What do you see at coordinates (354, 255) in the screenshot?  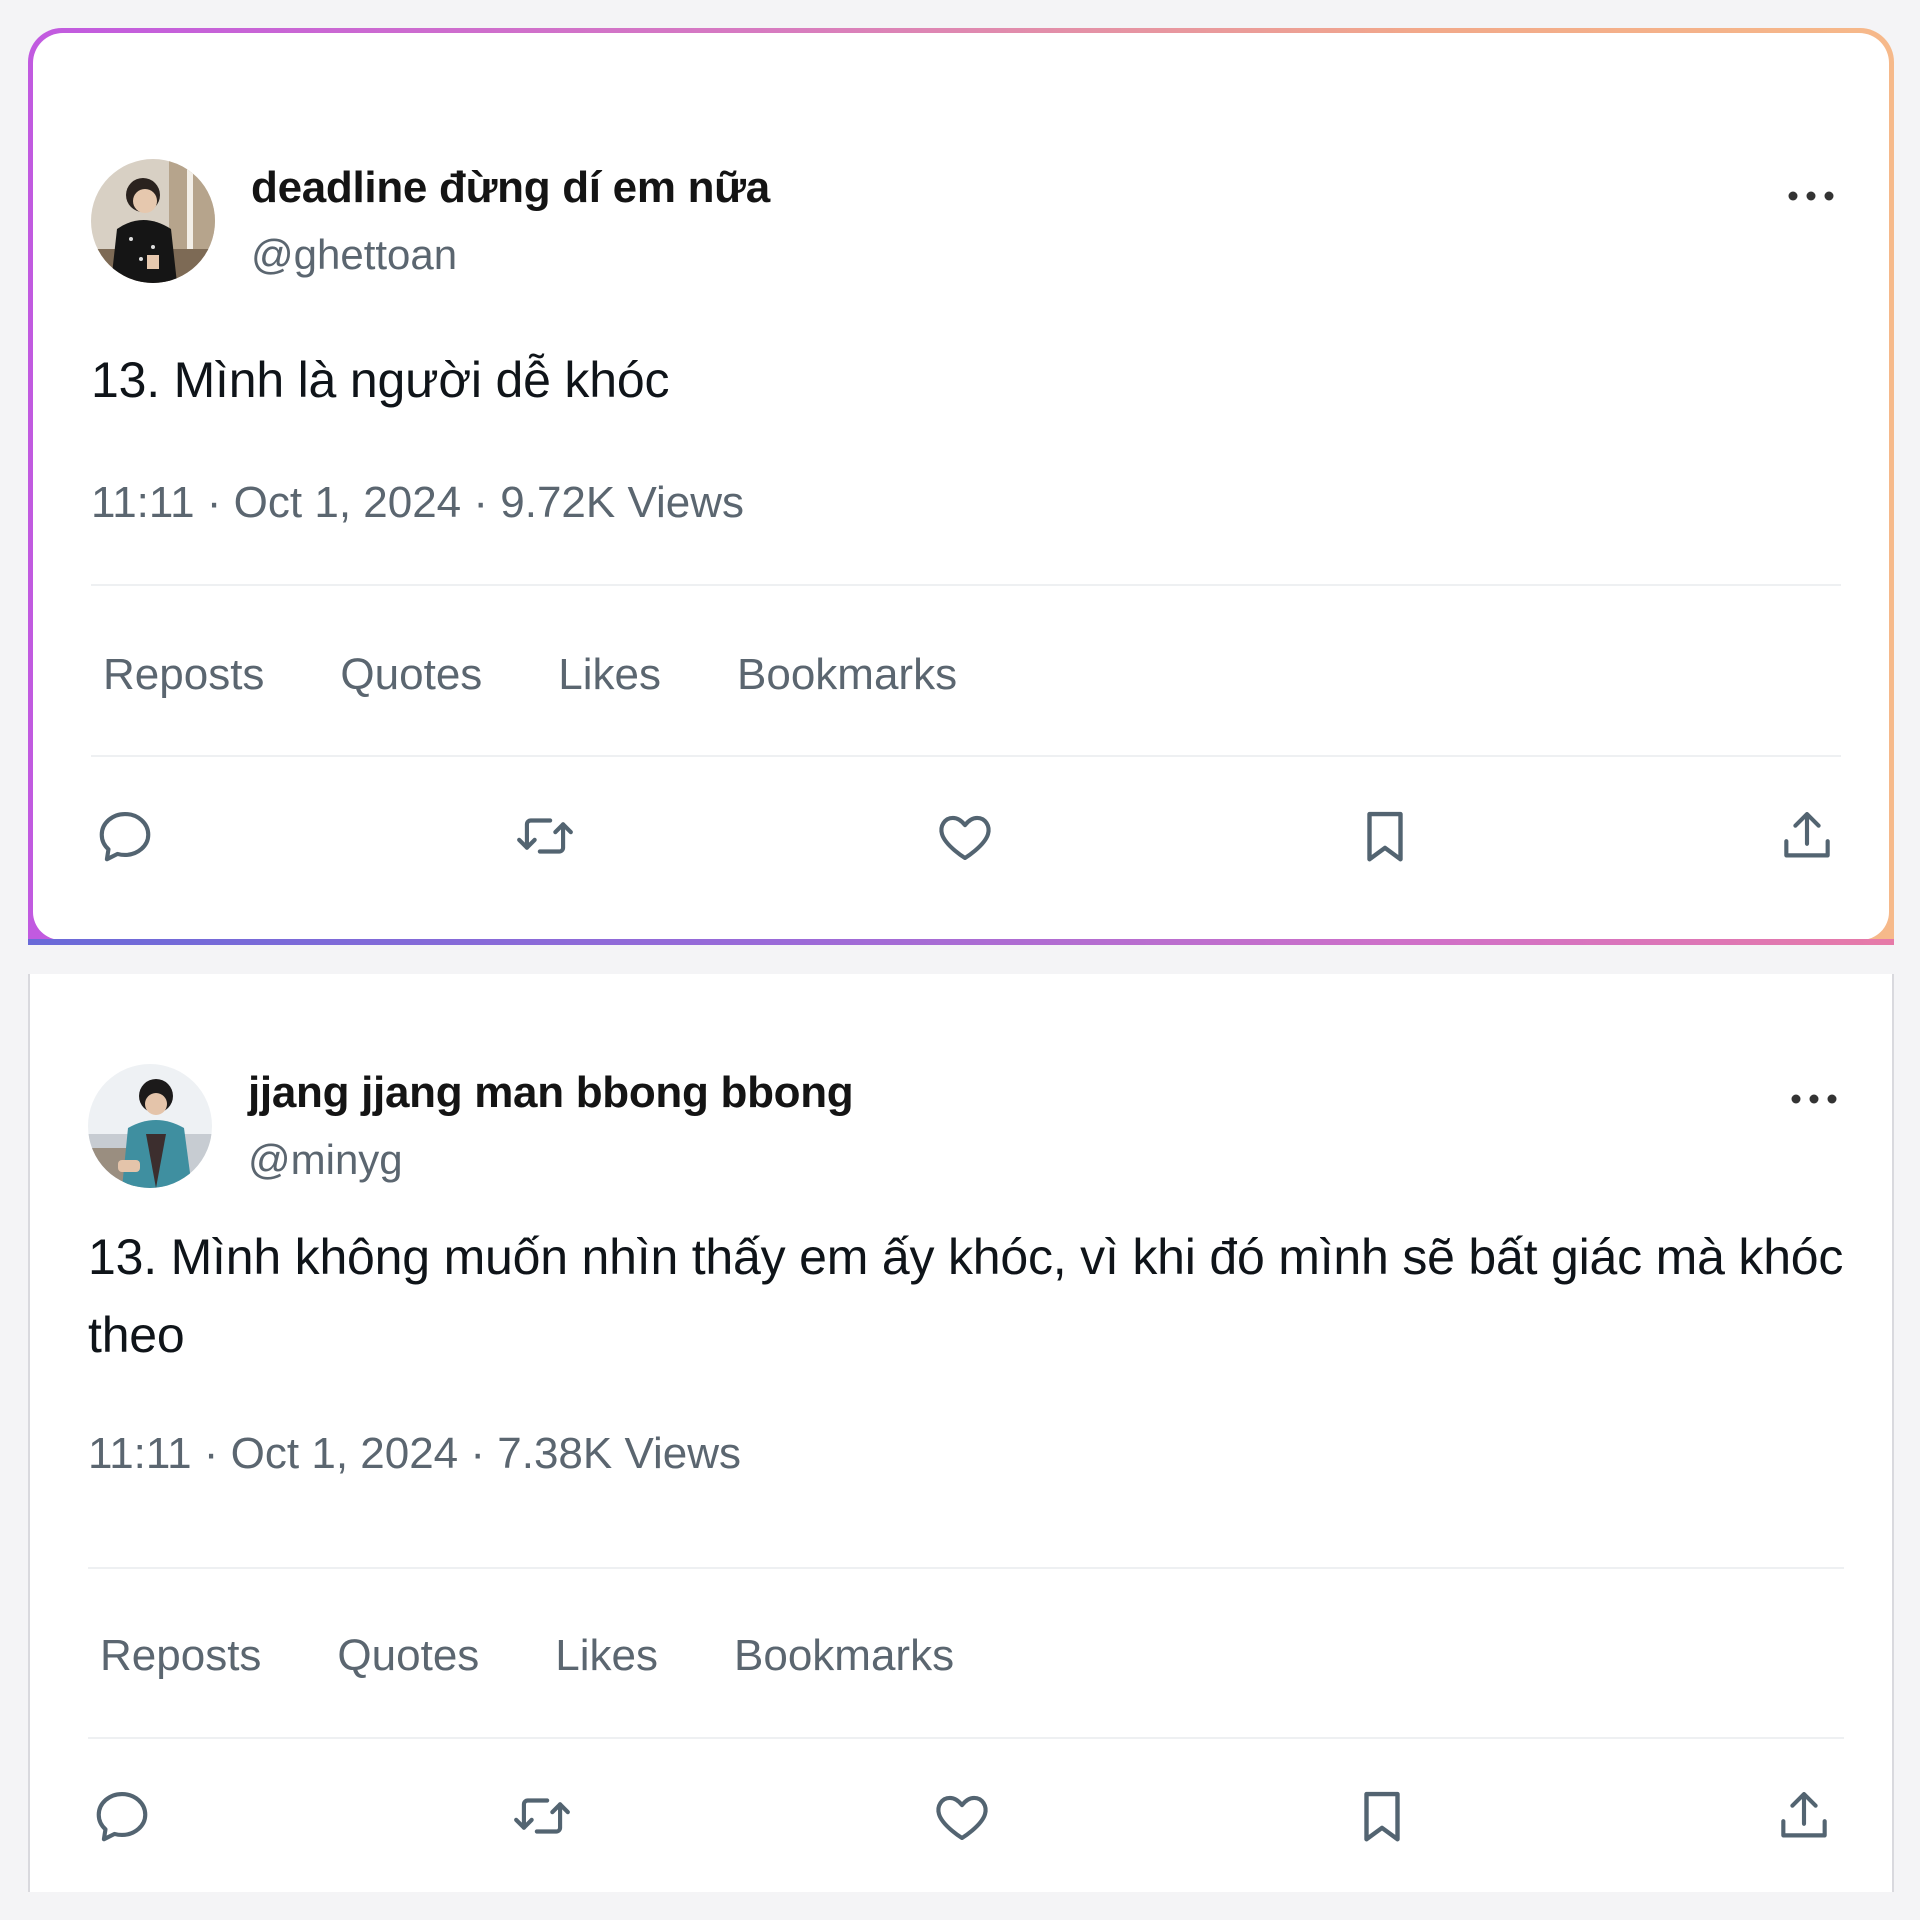 I see `user-handle: @ghettoan` at bounding box center [354, 255].